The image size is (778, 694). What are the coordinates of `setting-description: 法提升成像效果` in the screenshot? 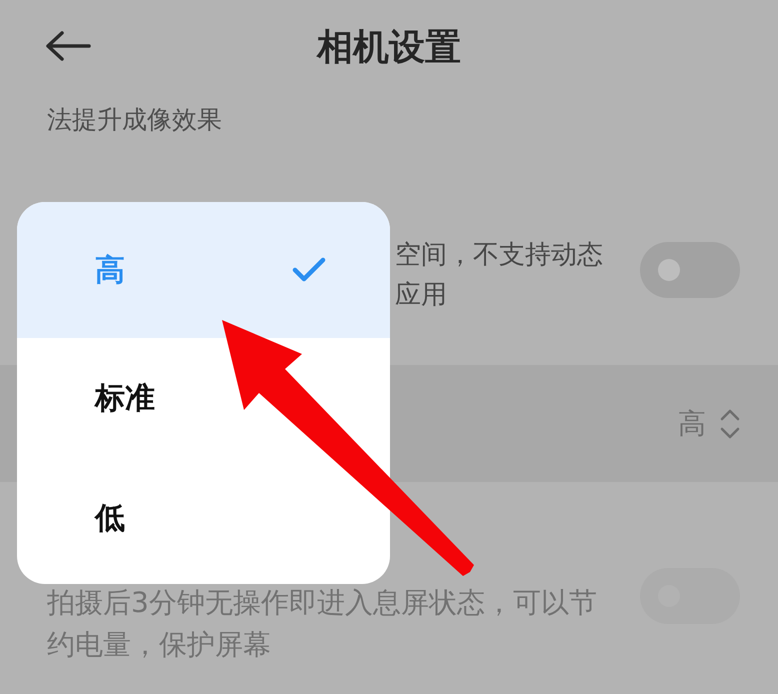 It's located at (134, 120).